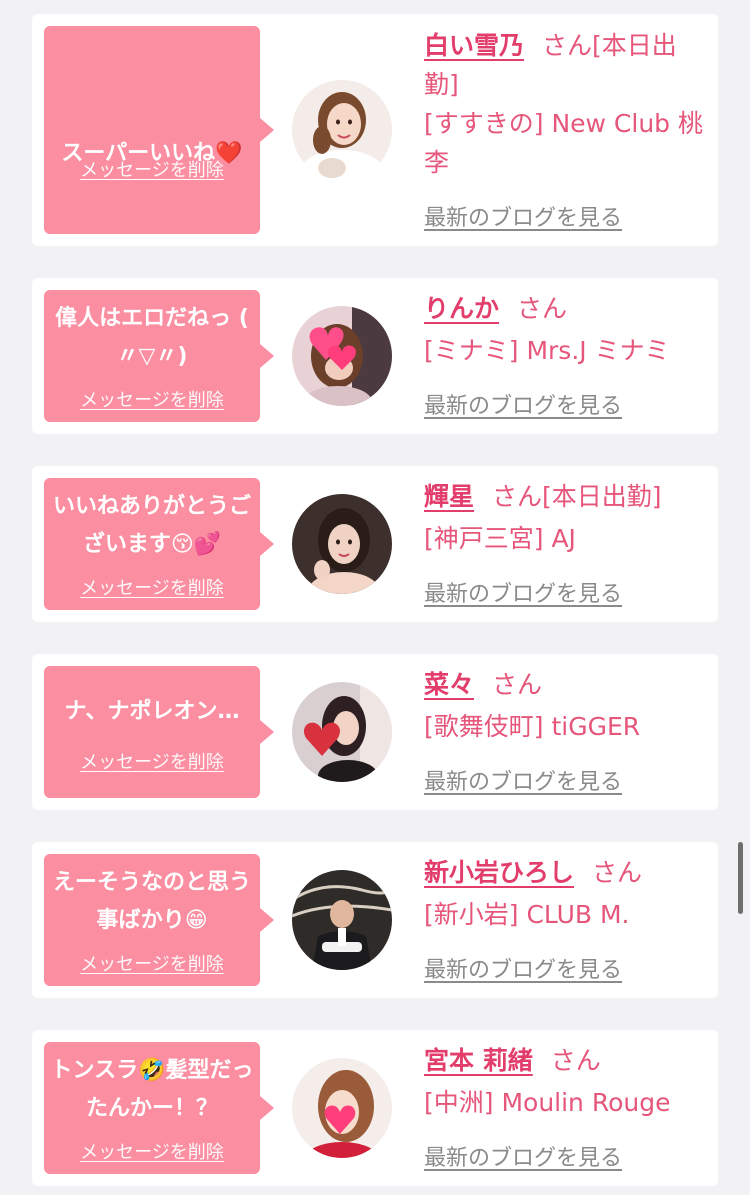 This screenshot has width=750, height=1195. Describe the element at coordinates (478, 1060) in the screenshot. I see `host-name-link: 宮本 莉緒` at that location.